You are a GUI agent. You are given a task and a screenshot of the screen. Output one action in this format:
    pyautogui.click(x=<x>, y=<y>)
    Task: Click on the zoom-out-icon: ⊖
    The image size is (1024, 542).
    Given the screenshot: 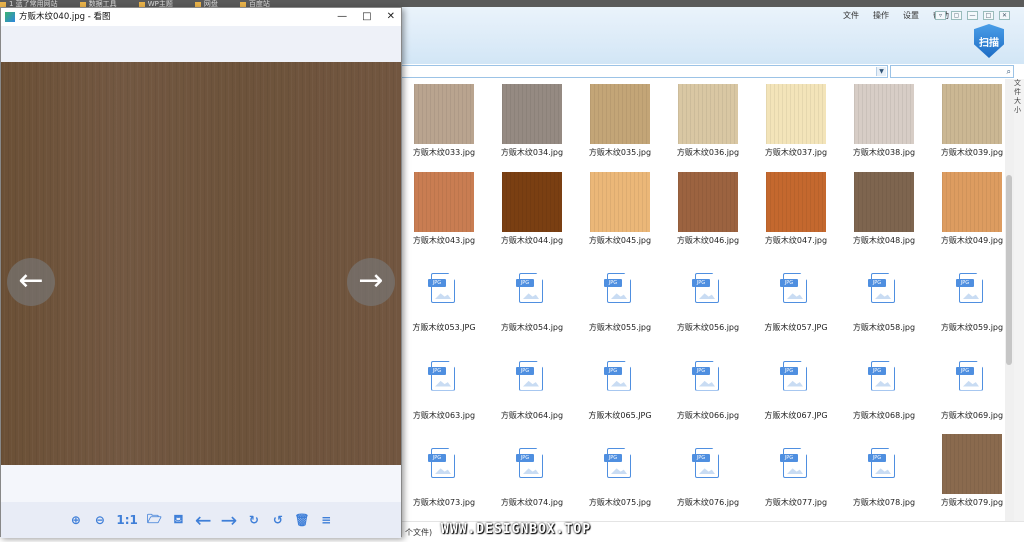 What is the action you would take?
    pyautogui.click(x=99, y=520)
    